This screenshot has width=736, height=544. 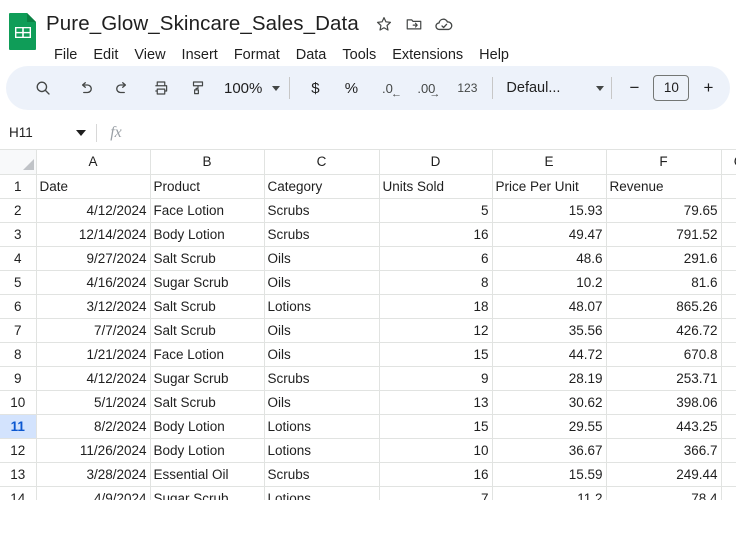 What do you see at coordinates (322, 282) in the screenshot?
I see `cell-c5: Oils` at bounding box center [322, 282].